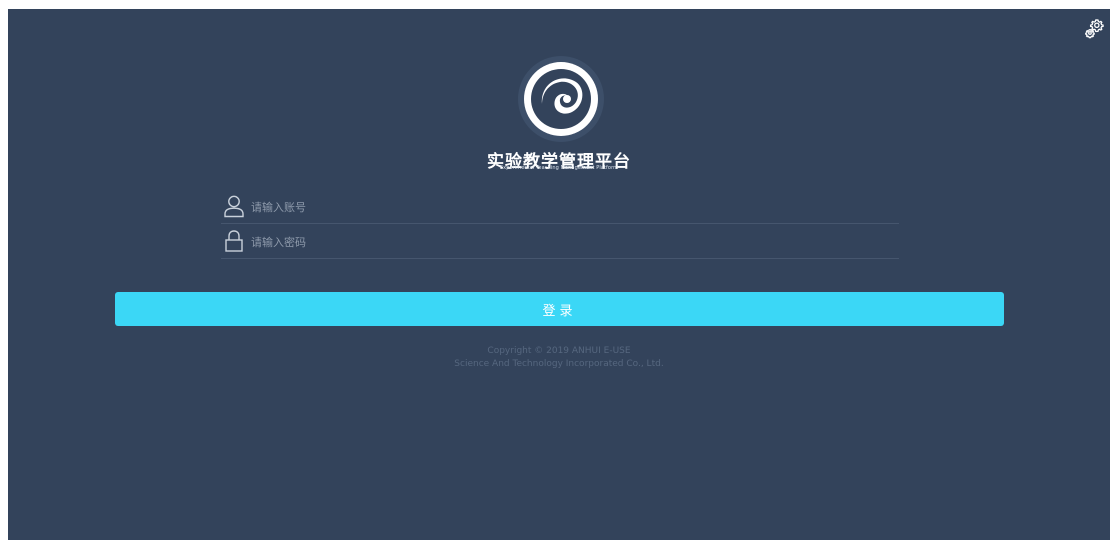 The image size is (1110, 540). What do you see at coordinates (234, 241) in the screenshot?
I see `lock-icon` at bounding box center [234, 241].